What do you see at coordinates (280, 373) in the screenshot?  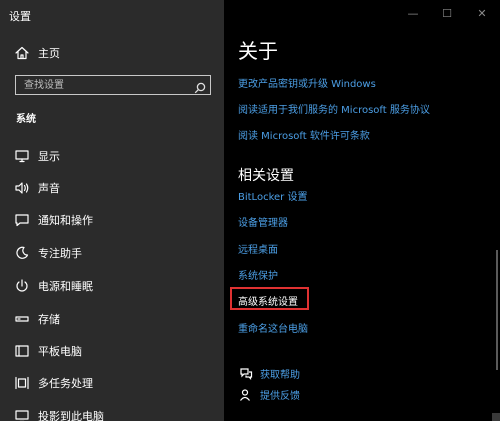 I see `link-get-help: 获取帮助` at bounding box center [280, 373].